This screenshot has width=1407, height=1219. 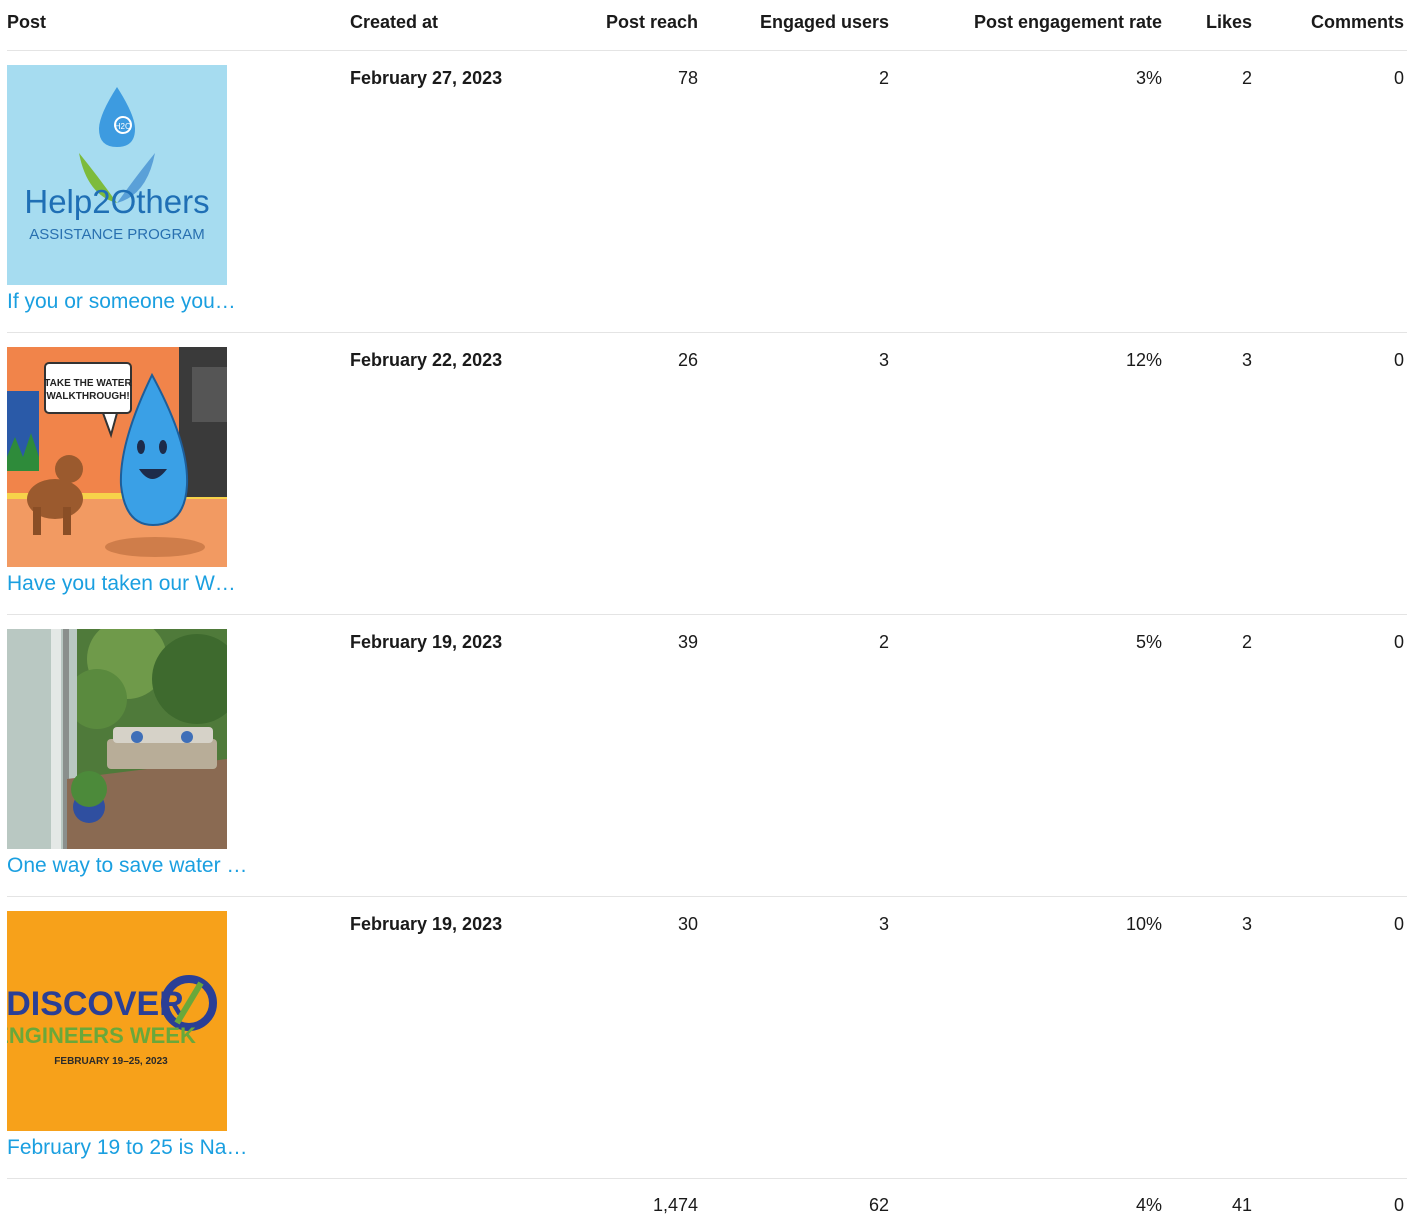 I want to click on thumb-subtitle: ENGINEERS WEEK, so click(x=101, y=1035).